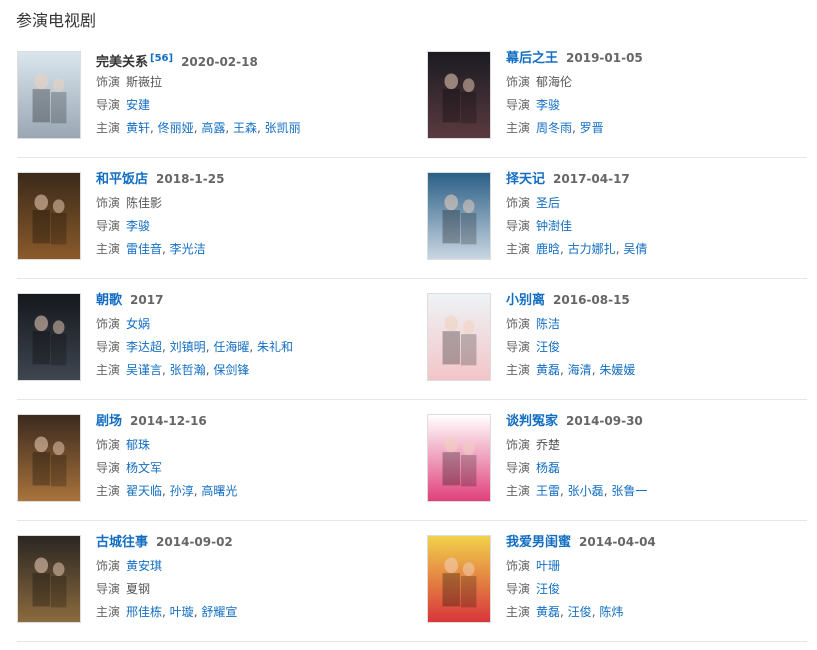  What do you see at coordinates (144, 249) in the screenshot?
I see `person-link: 雷佳音` at bounding box center [144, 249].